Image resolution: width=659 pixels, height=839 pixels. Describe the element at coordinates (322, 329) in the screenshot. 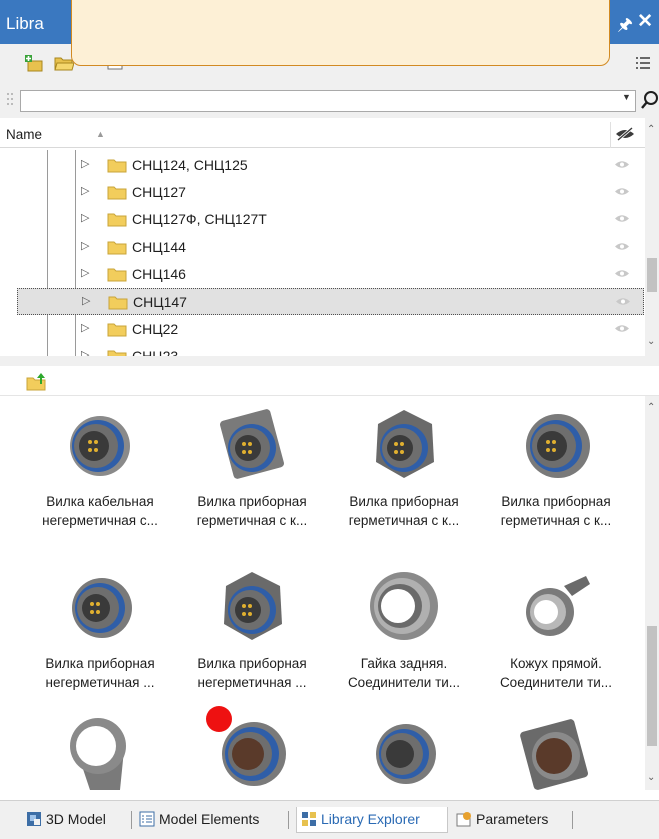

I see `tree-row: ▷ СНЦ22` at that location.